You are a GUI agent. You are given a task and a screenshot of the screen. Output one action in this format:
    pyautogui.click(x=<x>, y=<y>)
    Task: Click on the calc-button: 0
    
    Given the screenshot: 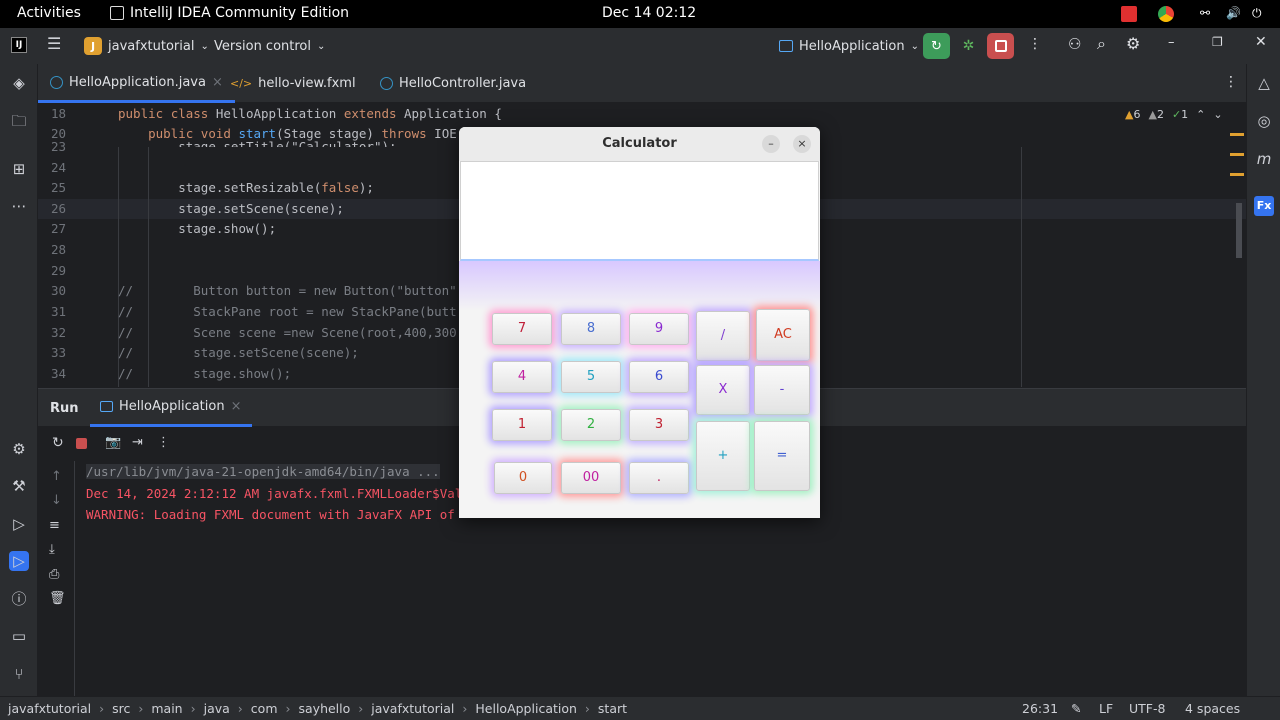 What is the action you would take?
    pyautogui.click(x=523, y=478)
    